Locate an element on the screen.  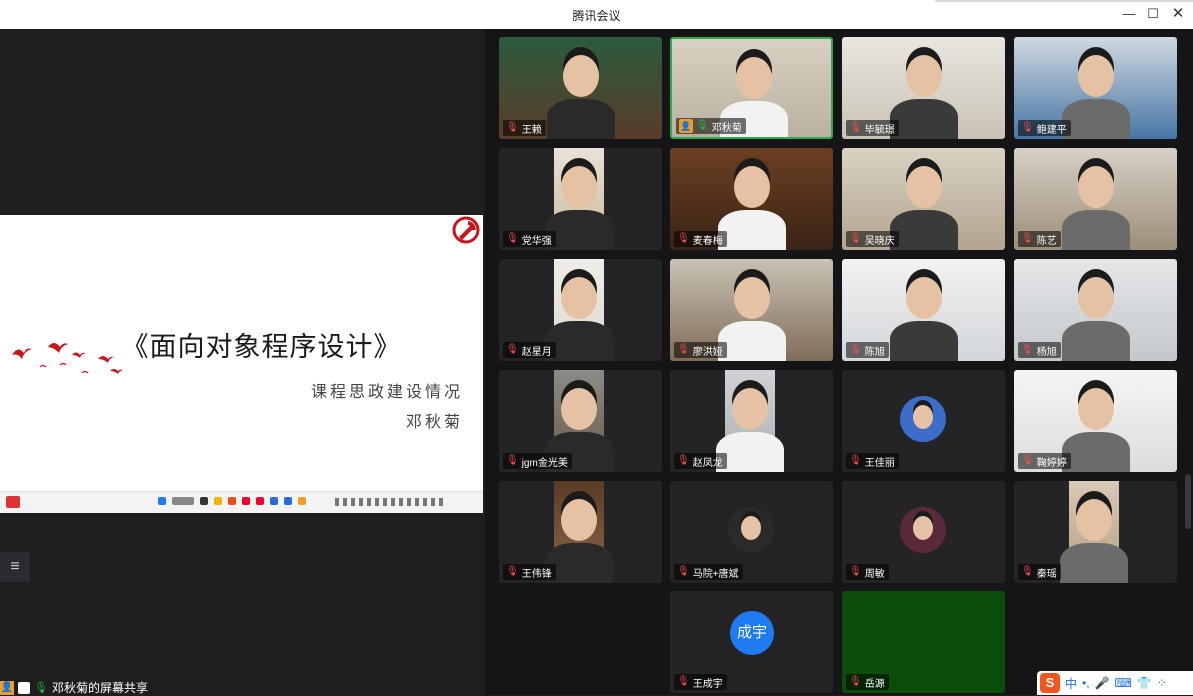
participant-tile: 🎙 廖洪娅 is located at coordinates (751, 310).